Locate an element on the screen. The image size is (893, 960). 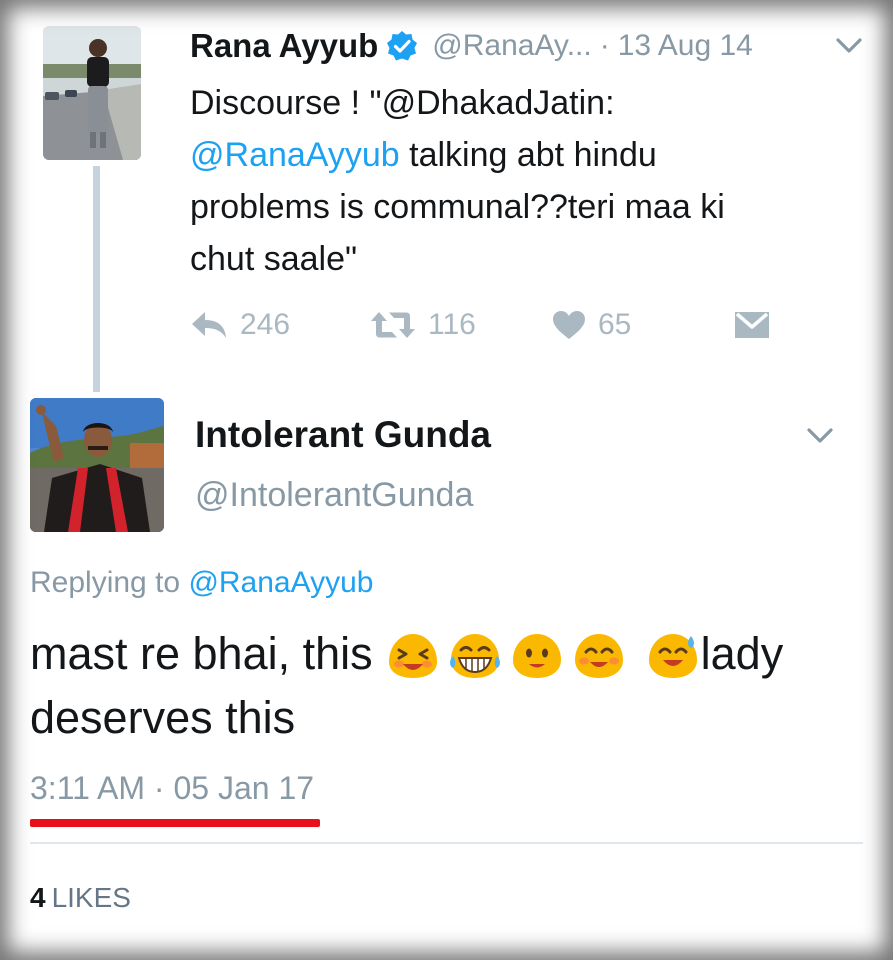
tweet1-text-line: problems is communal??teri maa ki is located at coordinates (457, 207).